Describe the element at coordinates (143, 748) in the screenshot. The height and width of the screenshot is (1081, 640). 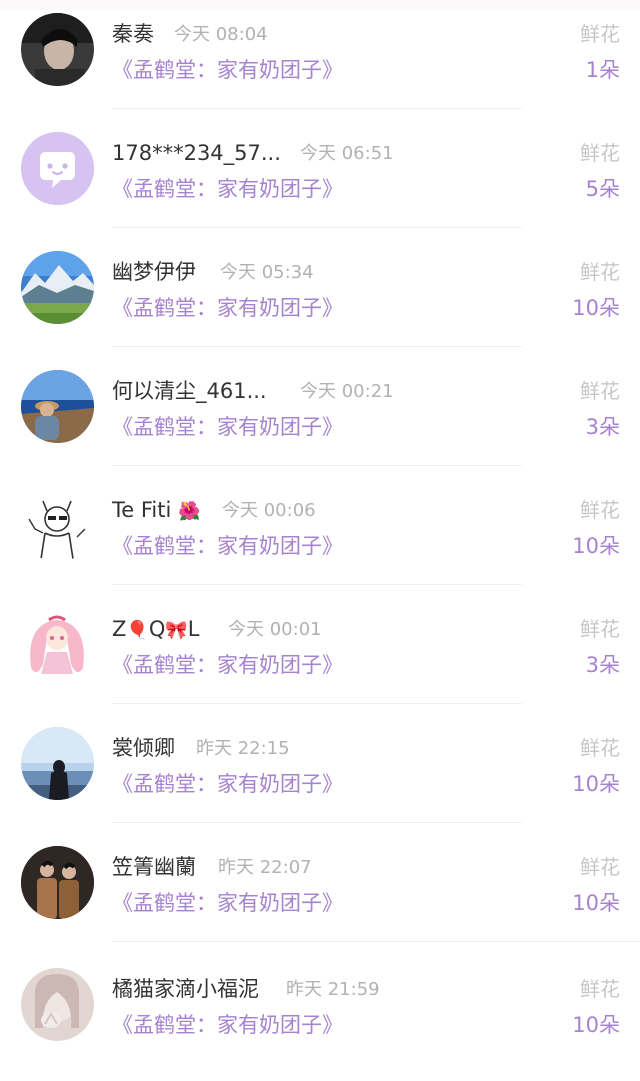
I see `user-name: 裳倾卿` at that location.